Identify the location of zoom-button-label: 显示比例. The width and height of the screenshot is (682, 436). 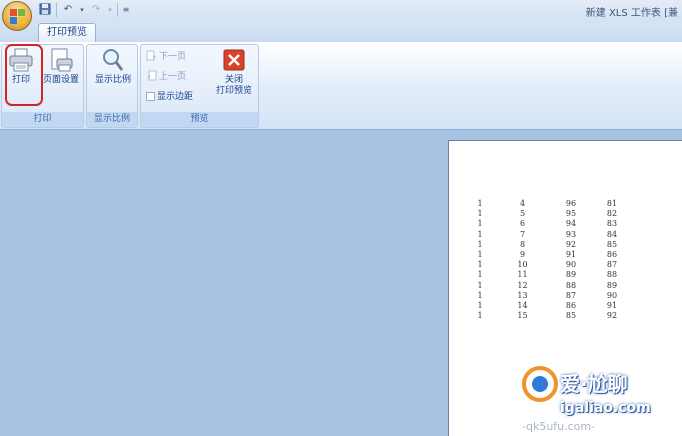
(112, 80).